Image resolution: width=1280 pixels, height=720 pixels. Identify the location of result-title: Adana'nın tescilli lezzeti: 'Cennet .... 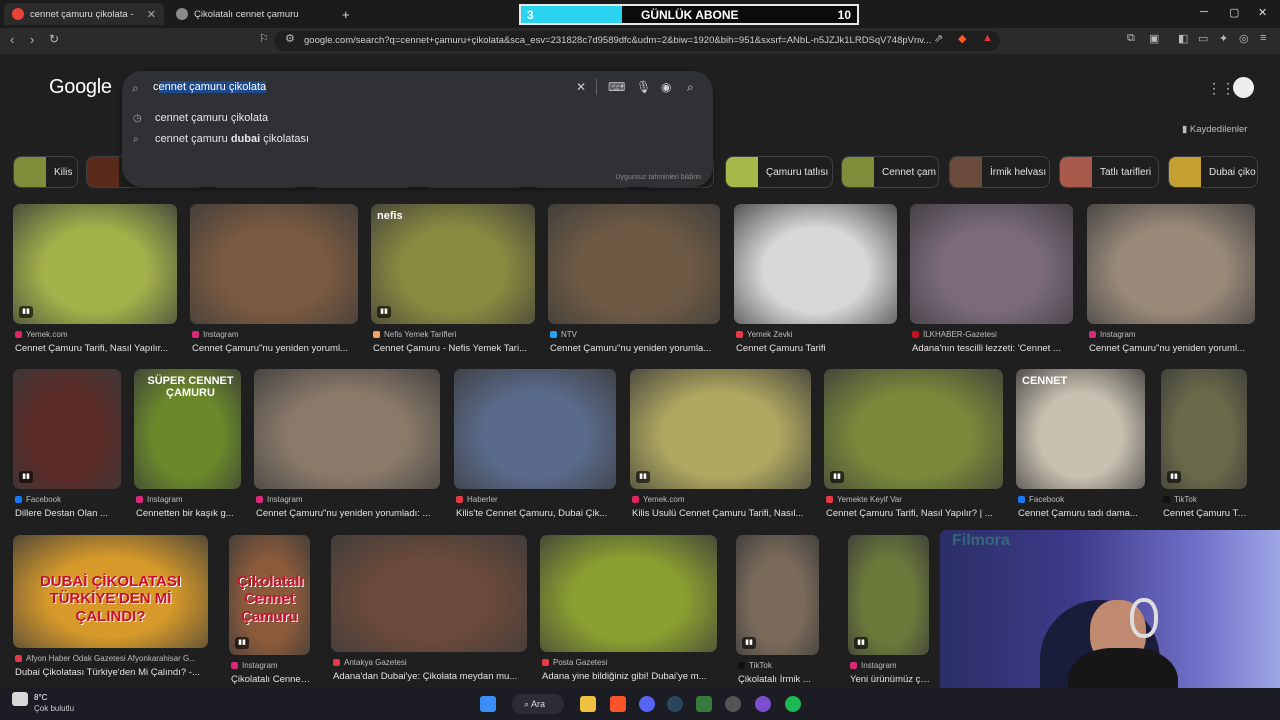
(993, 348).